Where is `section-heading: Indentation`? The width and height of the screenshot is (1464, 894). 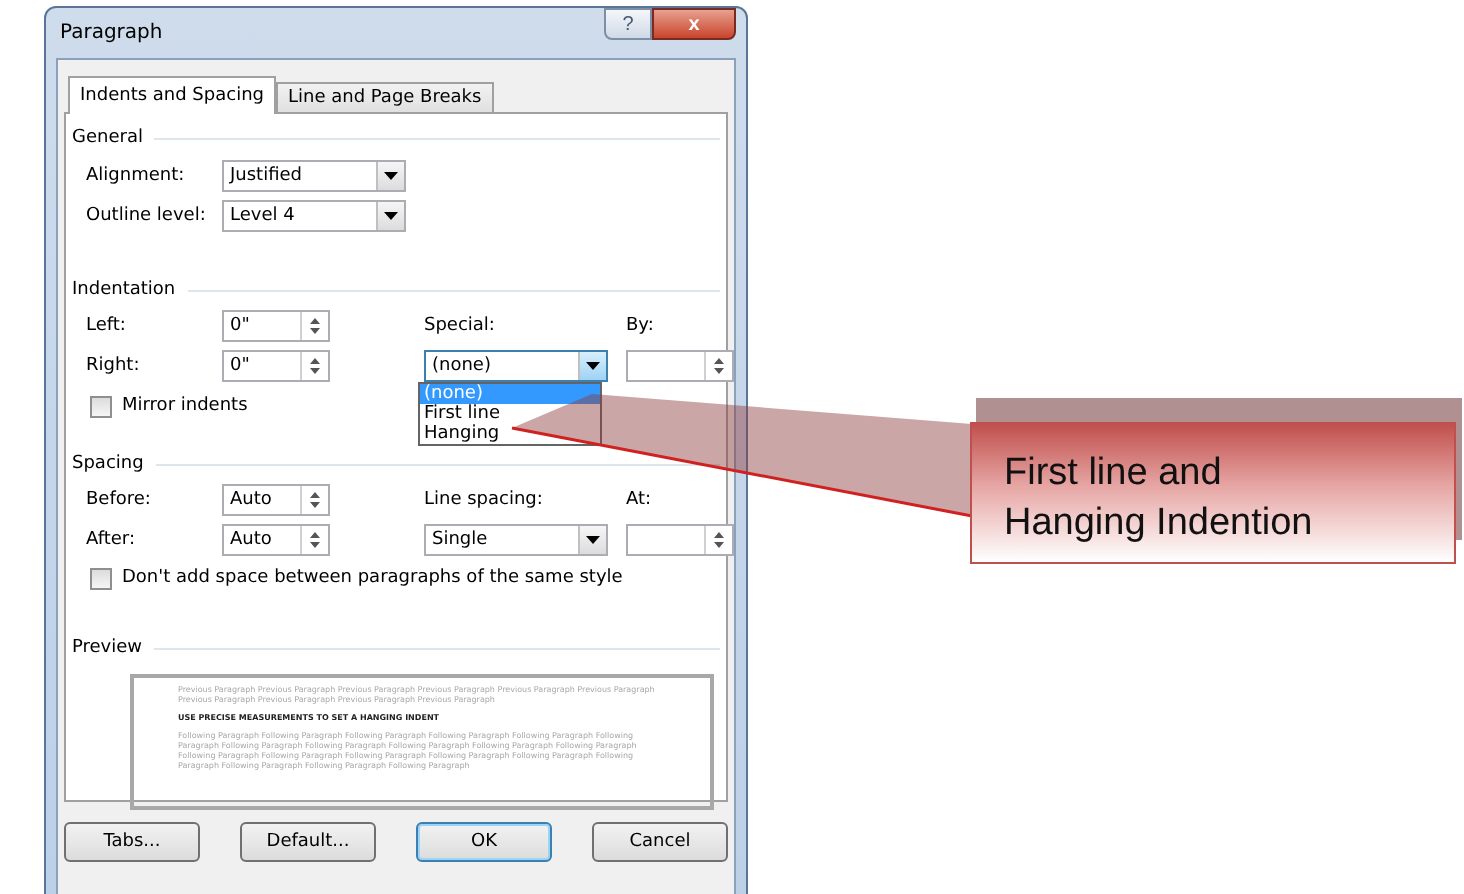 section-heading: Indentation is located at coordinates (124, 290).